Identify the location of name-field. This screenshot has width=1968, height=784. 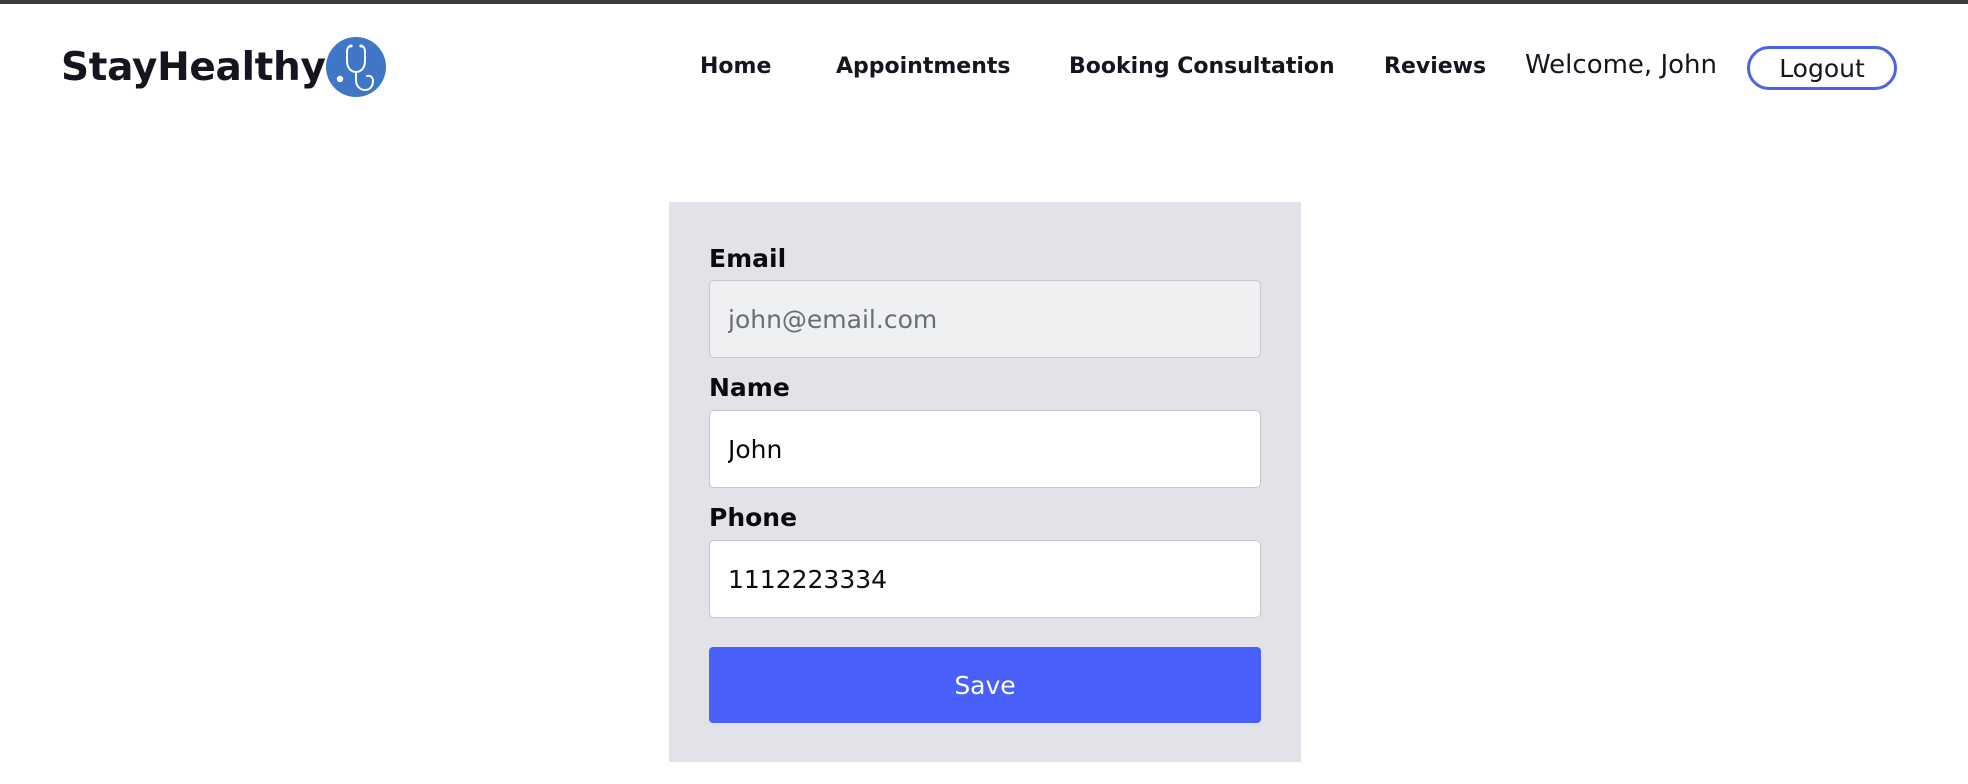
(985, 449).